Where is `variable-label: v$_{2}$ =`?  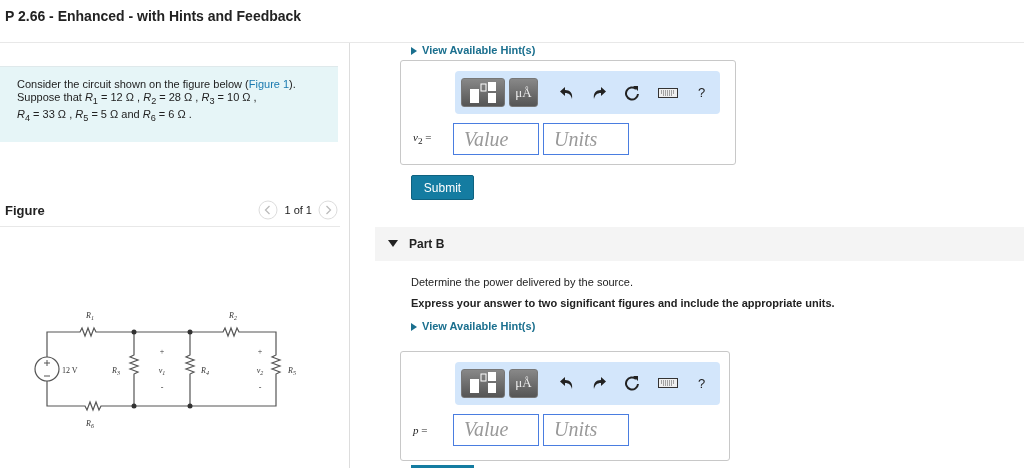 variable-label: v$_{2}$ = is located at coordinates (423, 139).